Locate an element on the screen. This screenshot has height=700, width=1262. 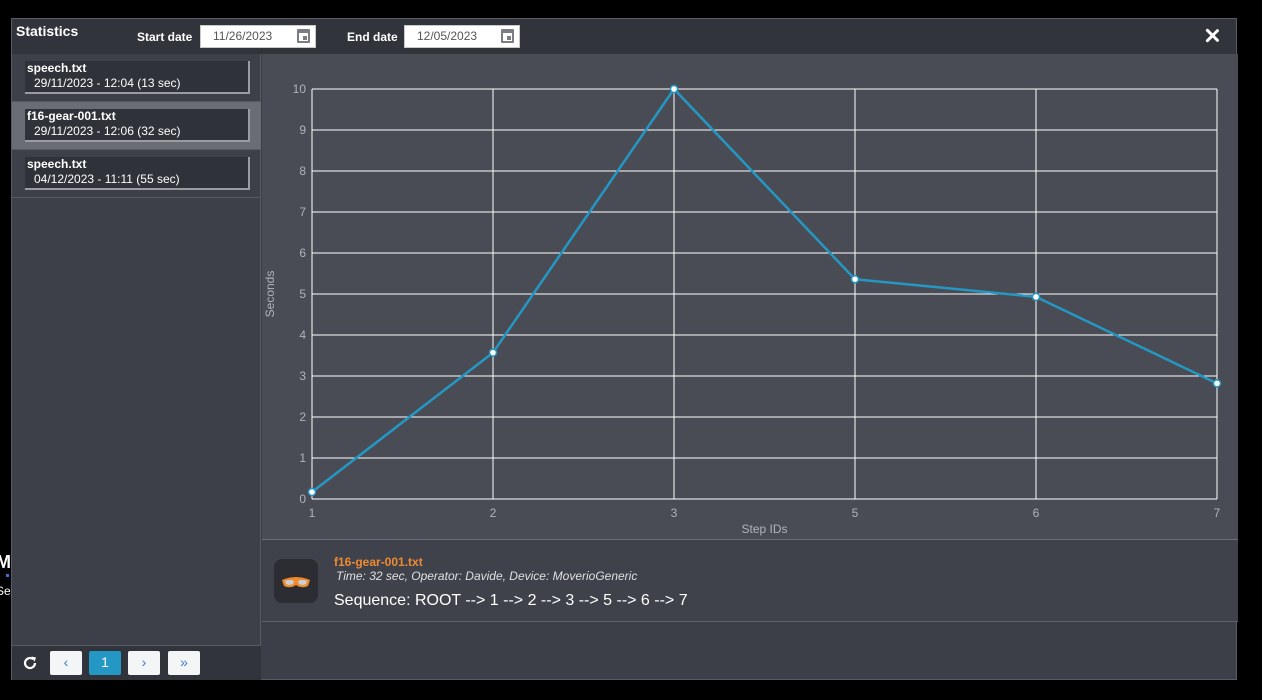
session-card: speech.txt 29/11/2023 - 12:04 (13 sec) is located at coordinates (137, 77).